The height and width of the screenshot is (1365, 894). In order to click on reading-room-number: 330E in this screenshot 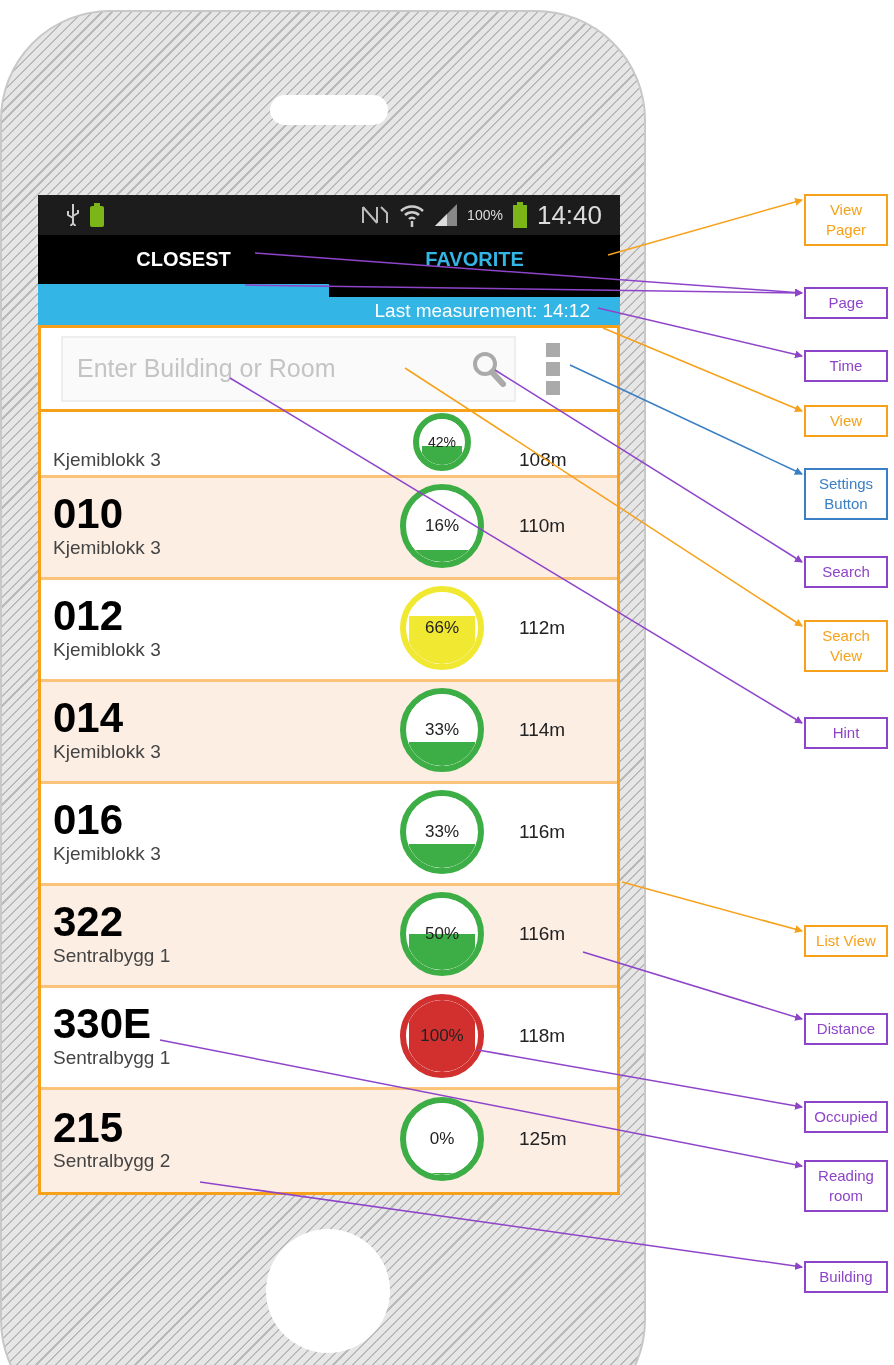, I will do `click(103, 1024)`.